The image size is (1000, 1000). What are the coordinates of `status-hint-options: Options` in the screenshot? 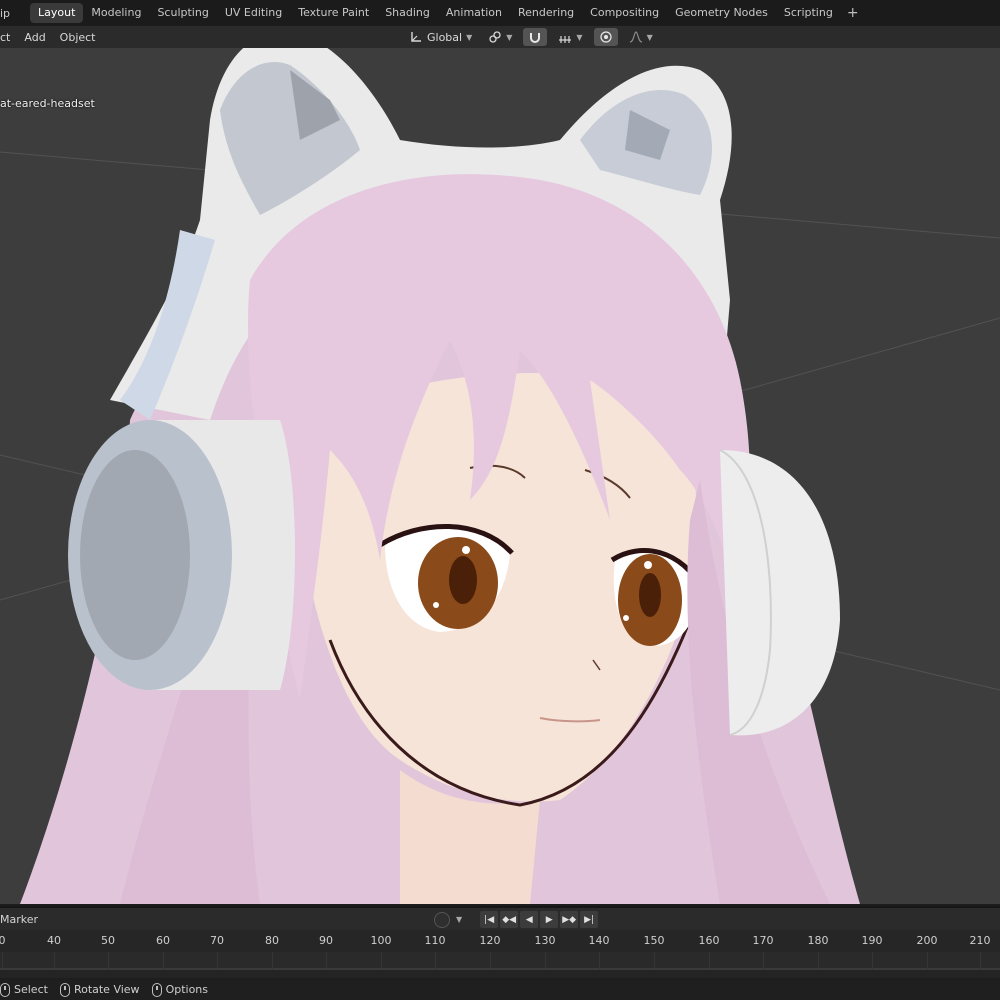 It's located at (180, 989).